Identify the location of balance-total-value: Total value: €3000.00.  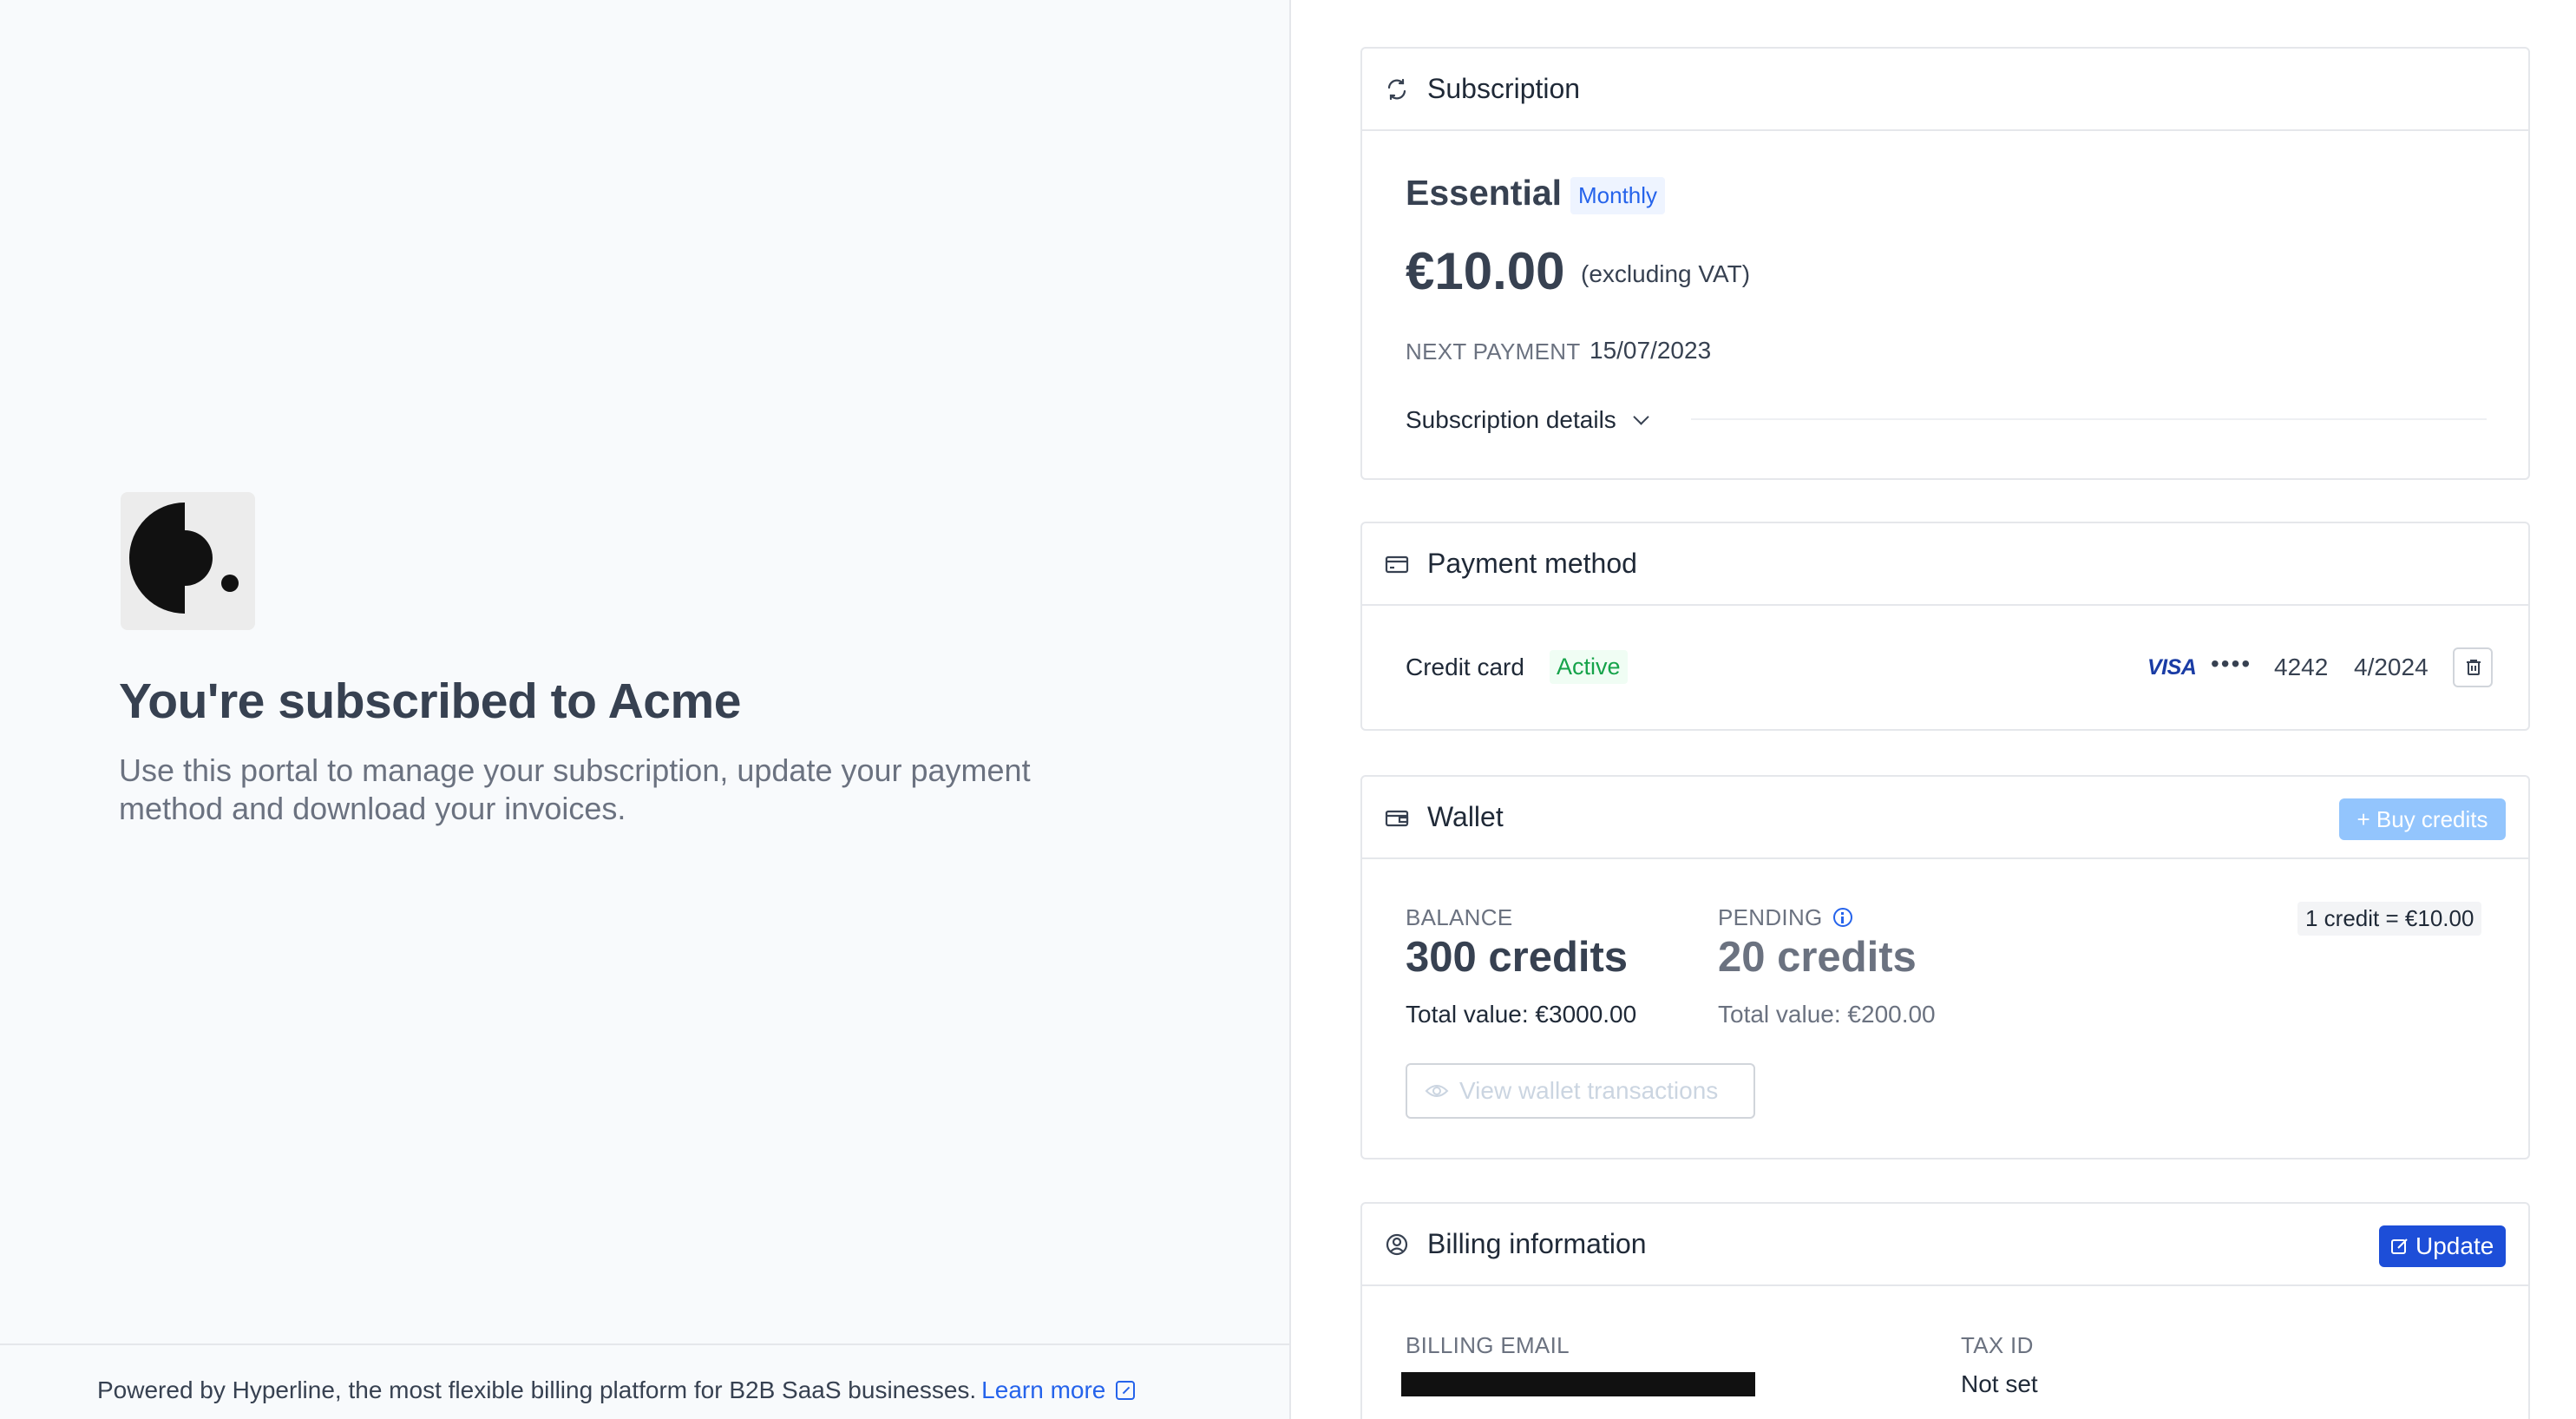
(1521, 1014).